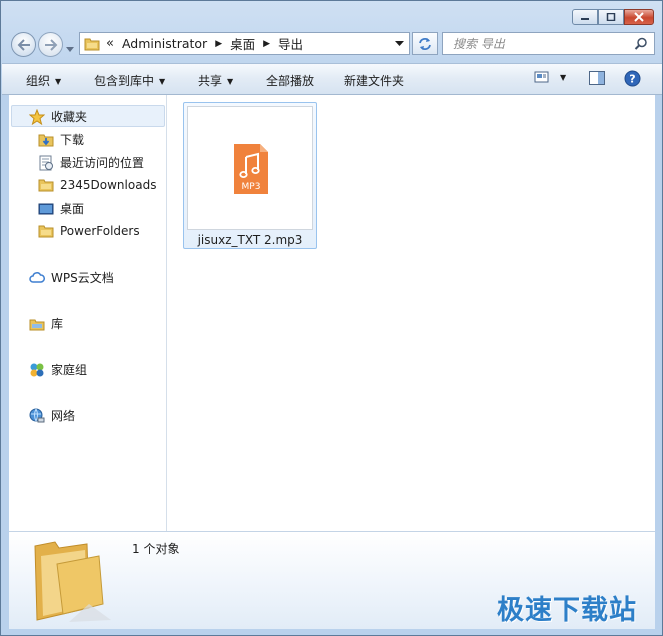  I want to click on refresh-icon, so click(425, 43).